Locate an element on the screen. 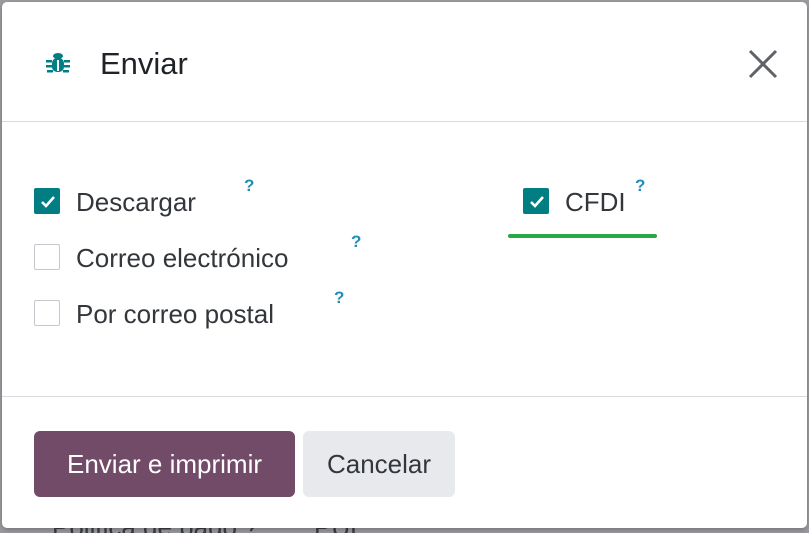 The height and width of the screenshot is (533, 809). close-button is located at coordinates (763, 64).